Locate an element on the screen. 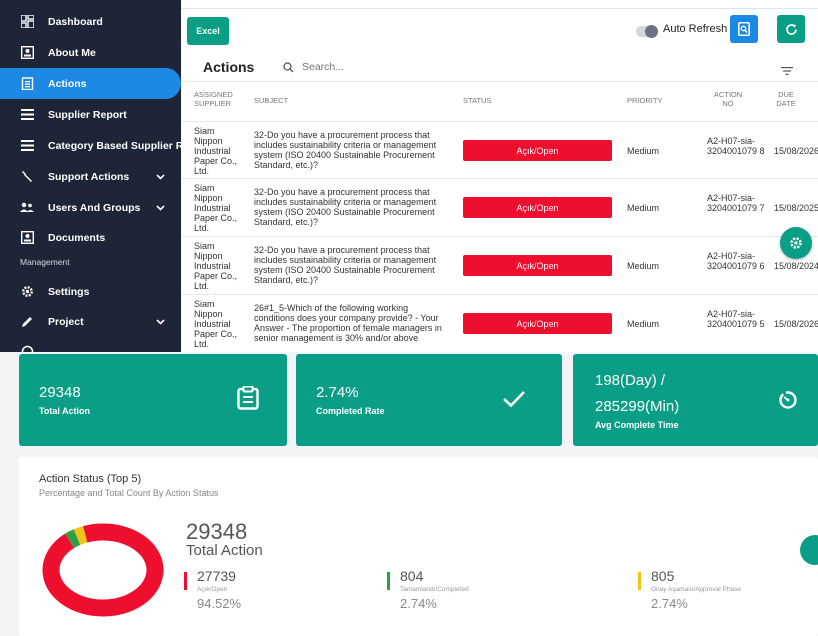  refresh-icon is located at coordinates (791, 29).